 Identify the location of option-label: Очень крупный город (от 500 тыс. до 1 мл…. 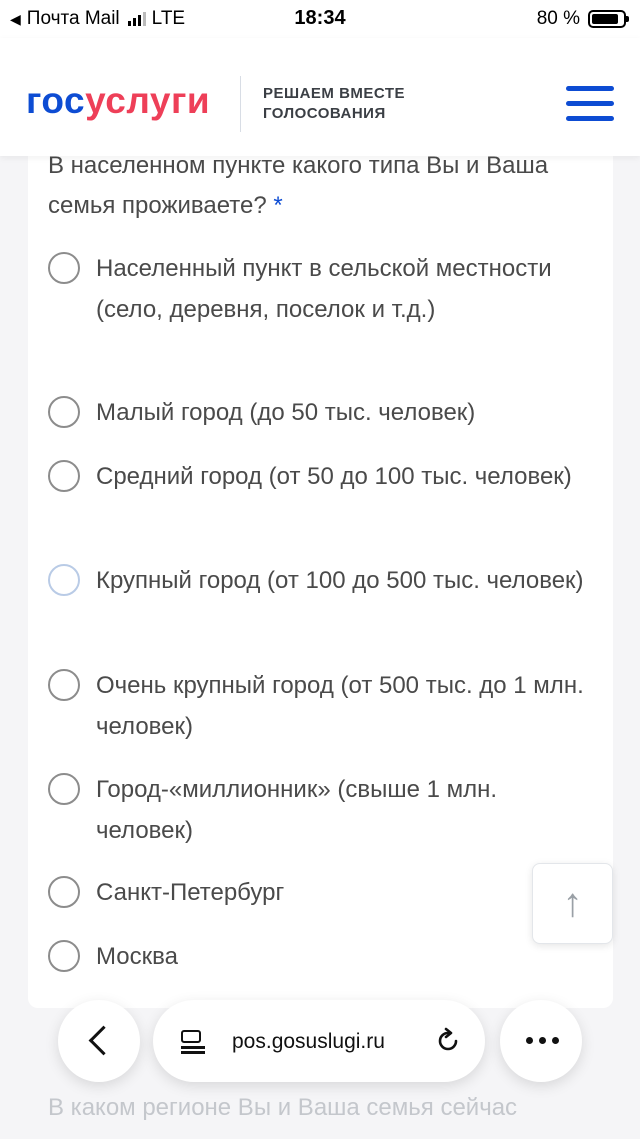
(346, 706).